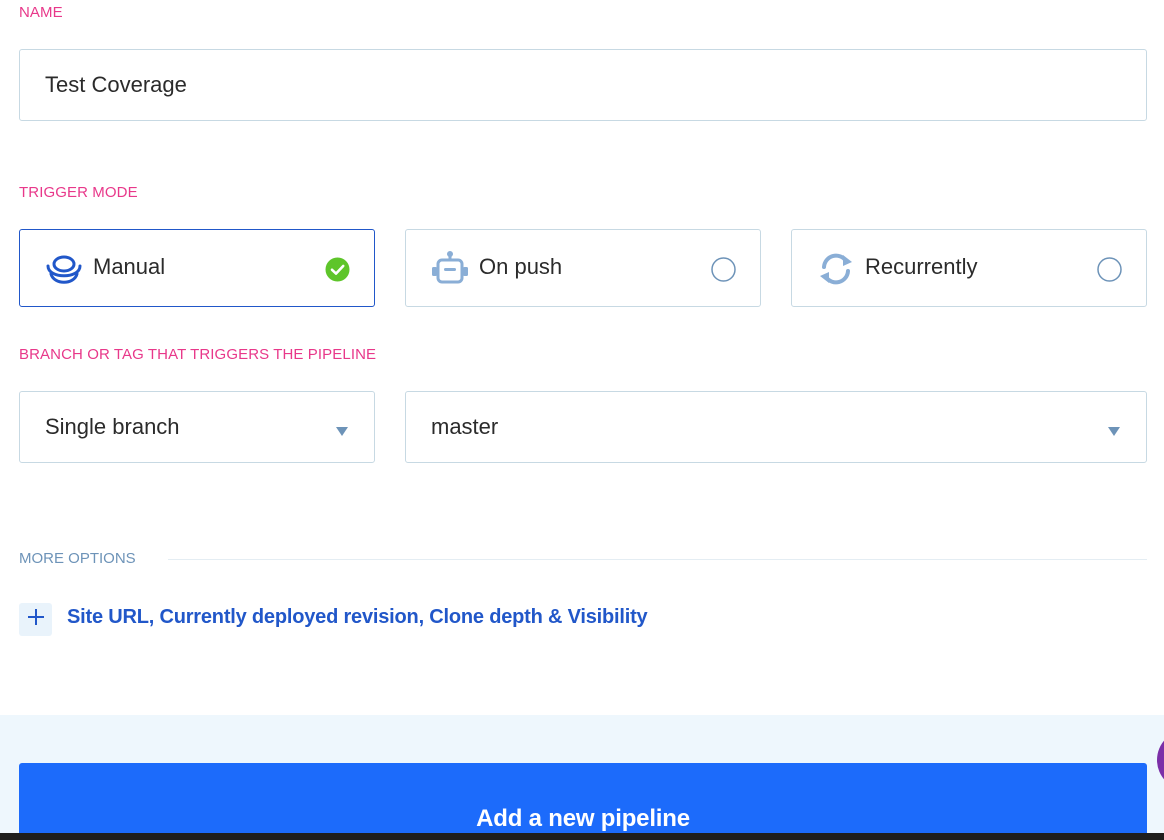  What do you see at coordinates (450, 269) in the screenshot?
I see `robot-icon` at bounding box center [450, 269].